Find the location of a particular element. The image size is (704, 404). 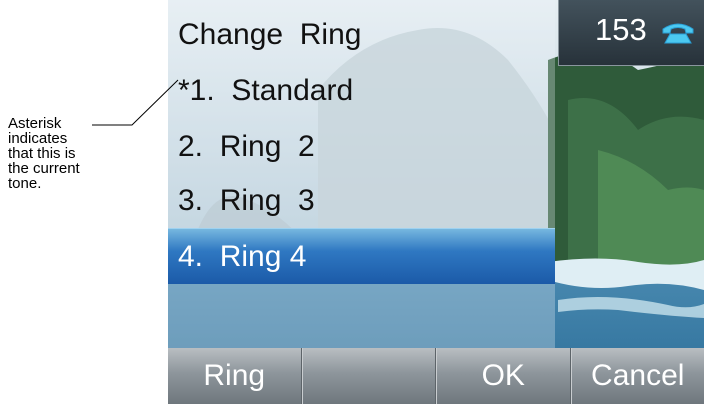

ring-option-label: 2. Ring 2 is located at coordinates (246, 146).